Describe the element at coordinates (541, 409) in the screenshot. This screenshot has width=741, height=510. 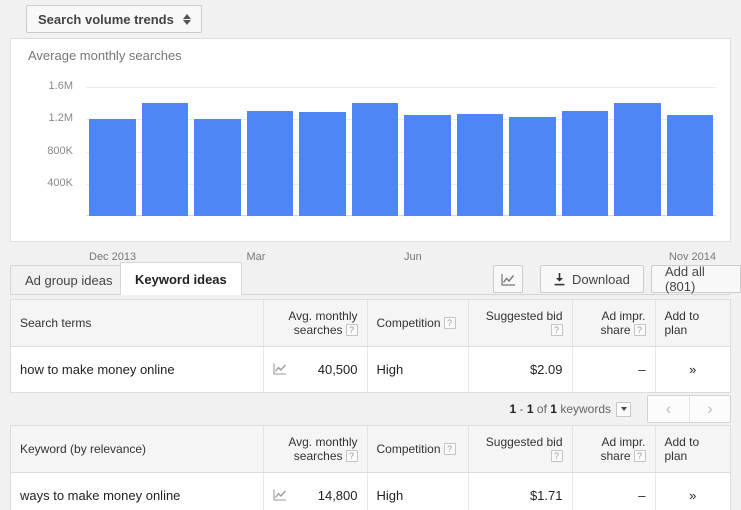
I see `page-of-label: of` at that location.